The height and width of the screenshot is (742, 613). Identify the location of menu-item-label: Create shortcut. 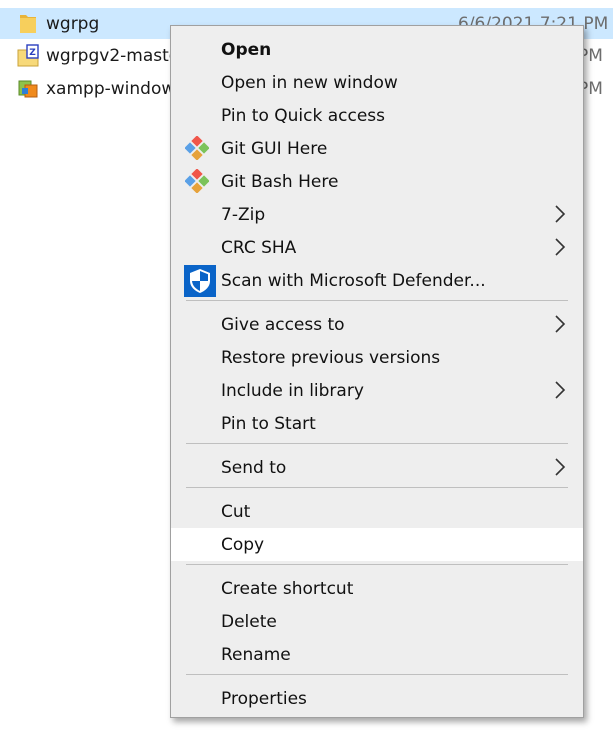
(287, 588).